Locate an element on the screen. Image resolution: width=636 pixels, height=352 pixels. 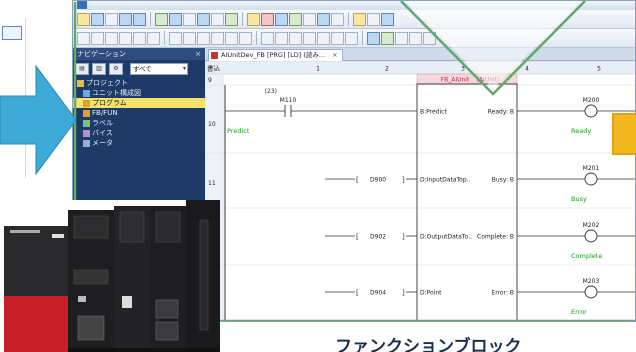
chevron-highlight is located at coordinates (493, 45).